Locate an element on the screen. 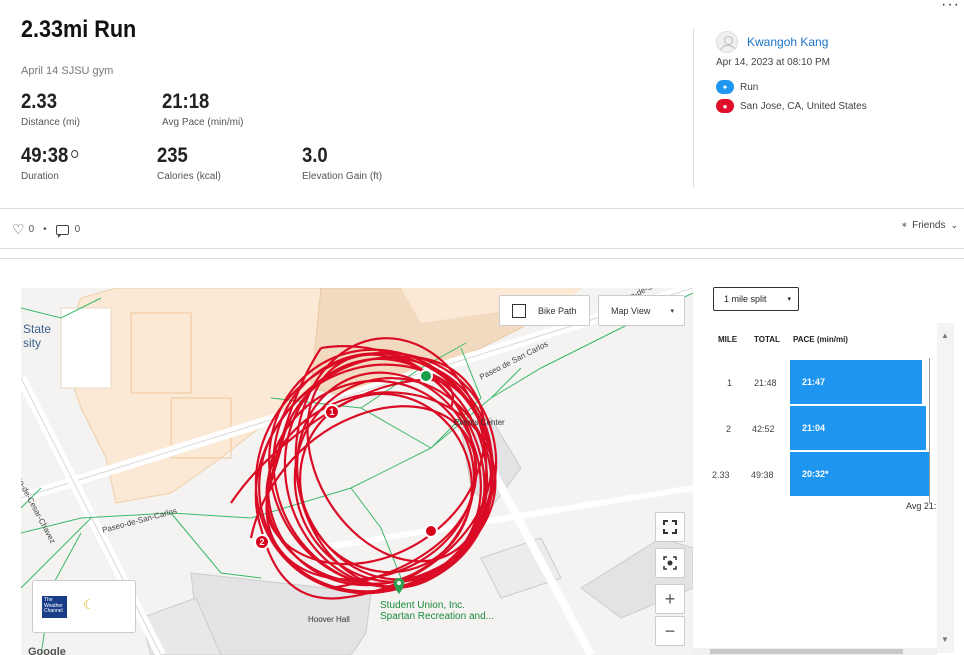 Image resolution: width=964 pixels, height=655 pixels. location-label: San Jose, CA, United States is located at coordinates (803, 106).